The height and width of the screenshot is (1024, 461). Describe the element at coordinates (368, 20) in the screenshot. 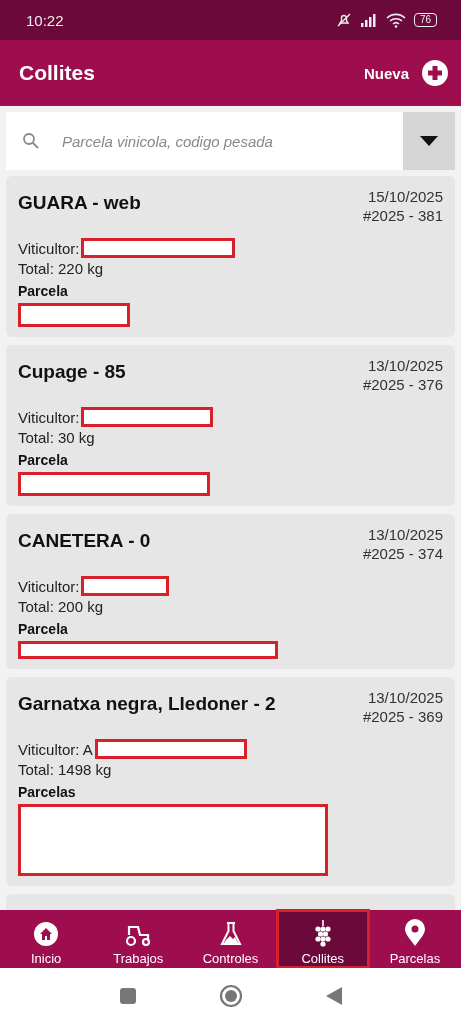

I see `signal-icon` at that location.